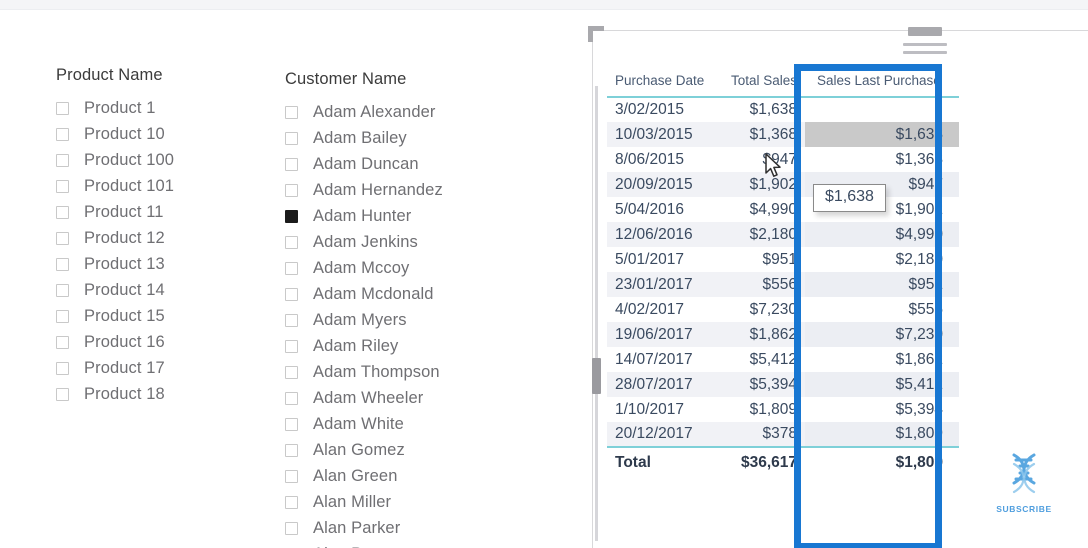 The image size is (1088, 548). Describe the element at coordinates (364, 528) in the screenshot. I see `slicer-customer-name-item: Alan Parker` at that location.